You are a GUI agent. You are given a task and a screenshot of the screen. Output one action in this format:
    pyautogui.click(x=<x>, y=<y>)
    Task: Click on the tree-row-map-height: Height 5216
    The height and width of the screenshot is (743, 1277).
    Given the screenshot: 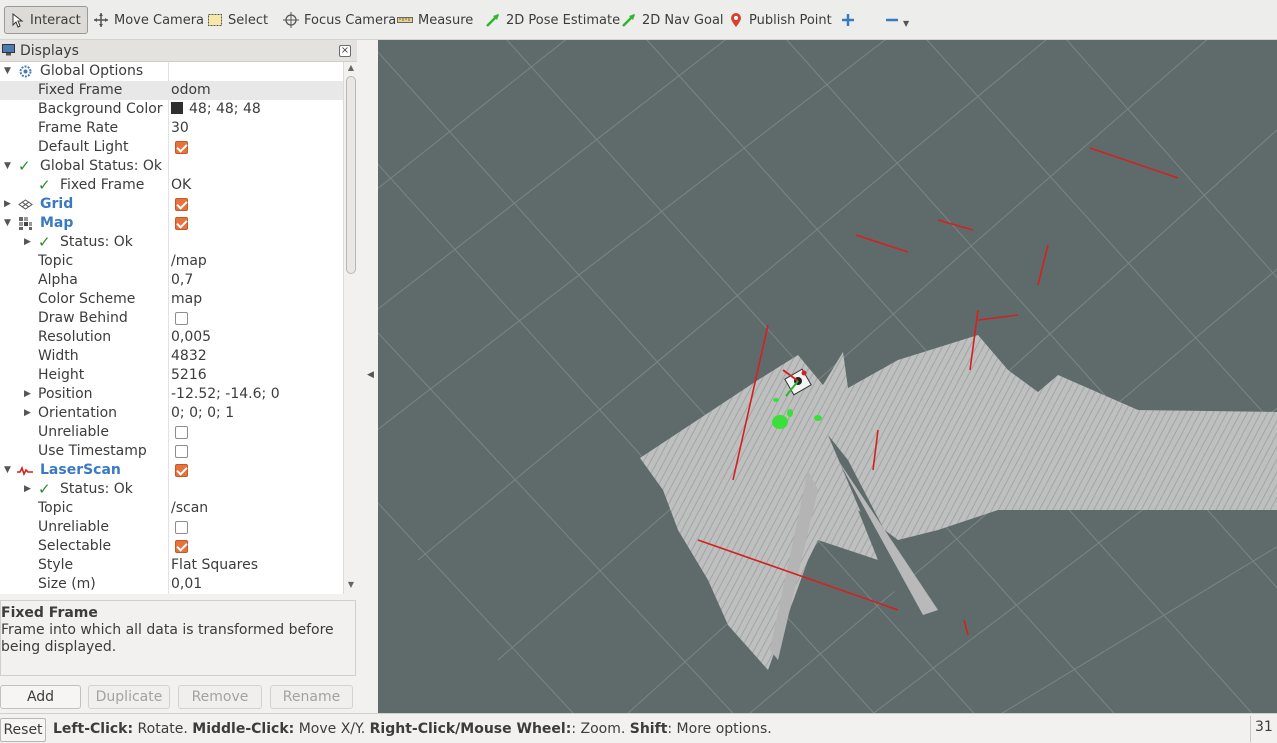 What is the action you would take?
    pyautogui.click(x=171, y=375)
    